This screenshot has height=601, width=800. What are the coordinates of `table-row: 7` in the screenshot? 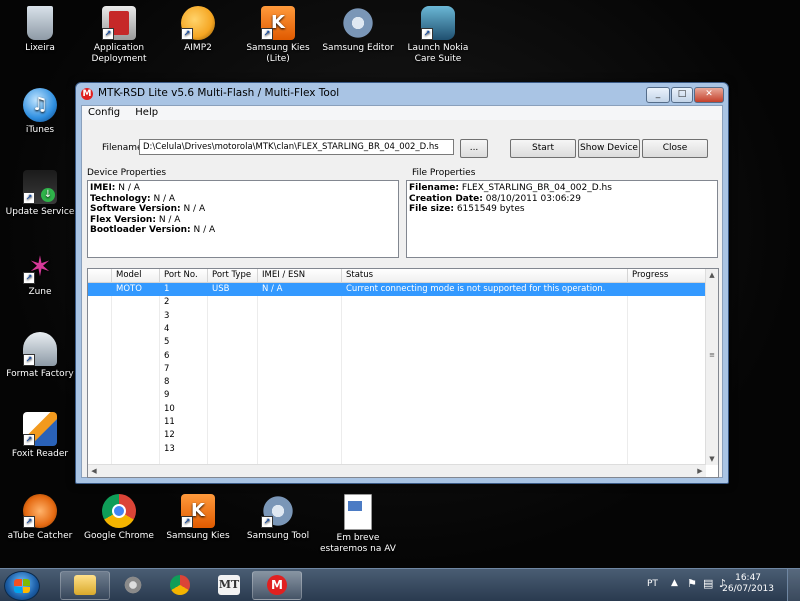 It's located at (397, 369).